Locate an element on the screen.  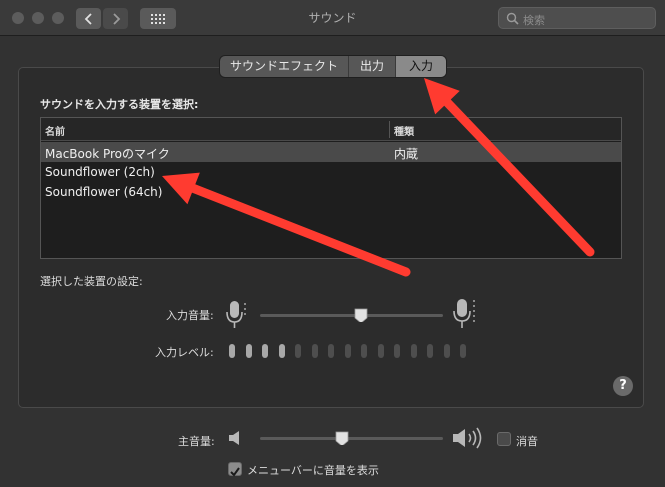
input-level-label: 入力レベル: is located at coordinates (184, 352).